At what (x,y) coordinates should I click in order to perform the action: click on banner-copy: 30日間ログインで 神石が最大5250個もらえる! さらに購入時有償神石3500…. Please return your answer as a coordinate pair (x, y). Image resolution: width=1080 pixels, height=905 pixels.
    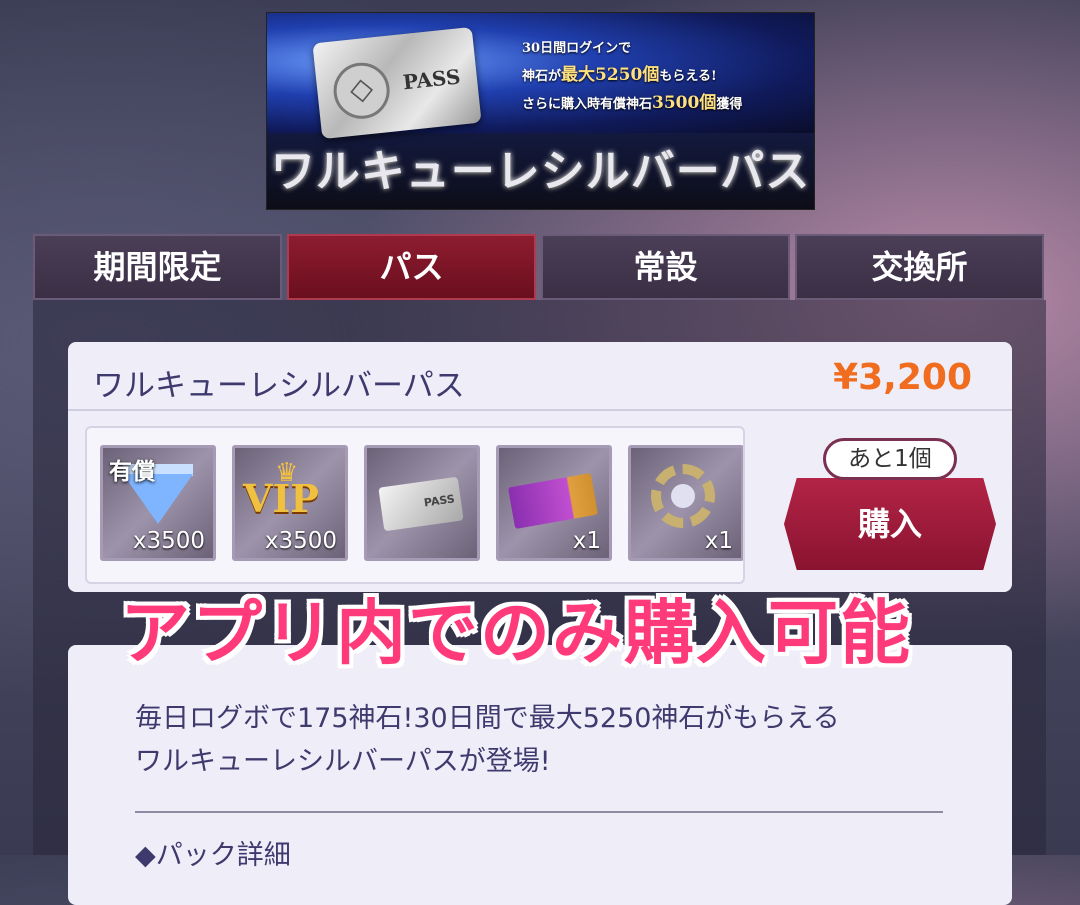
    Looking at the image, I should click on (664, 76).